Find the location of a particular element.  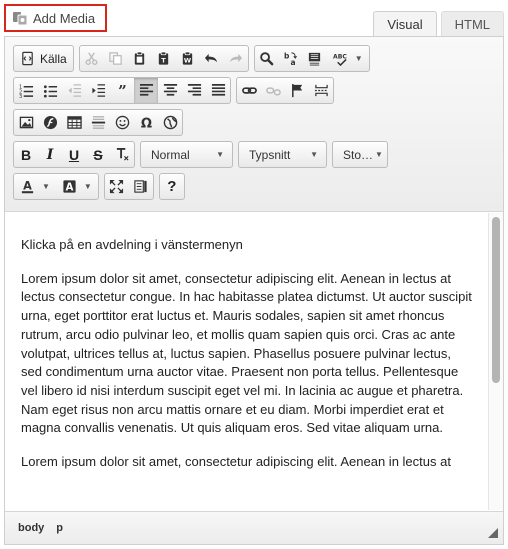

tab-html: HTML is located at coordinates (472, 24).